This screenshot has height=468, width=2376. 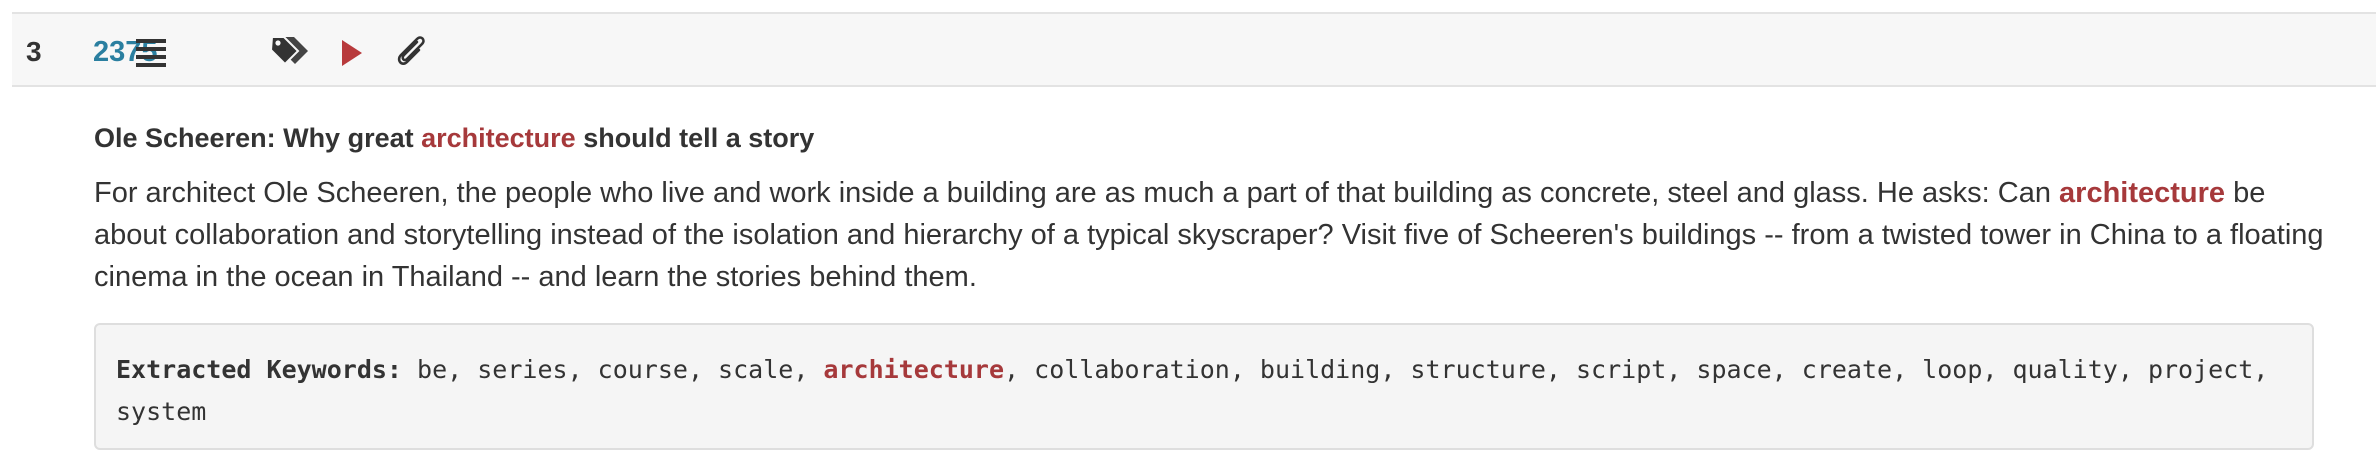 What do you see at coordinates (612, 369) in the screenshot?
I see `keywords-list: be, series, course, scale,` at bounding box center [612, 369].